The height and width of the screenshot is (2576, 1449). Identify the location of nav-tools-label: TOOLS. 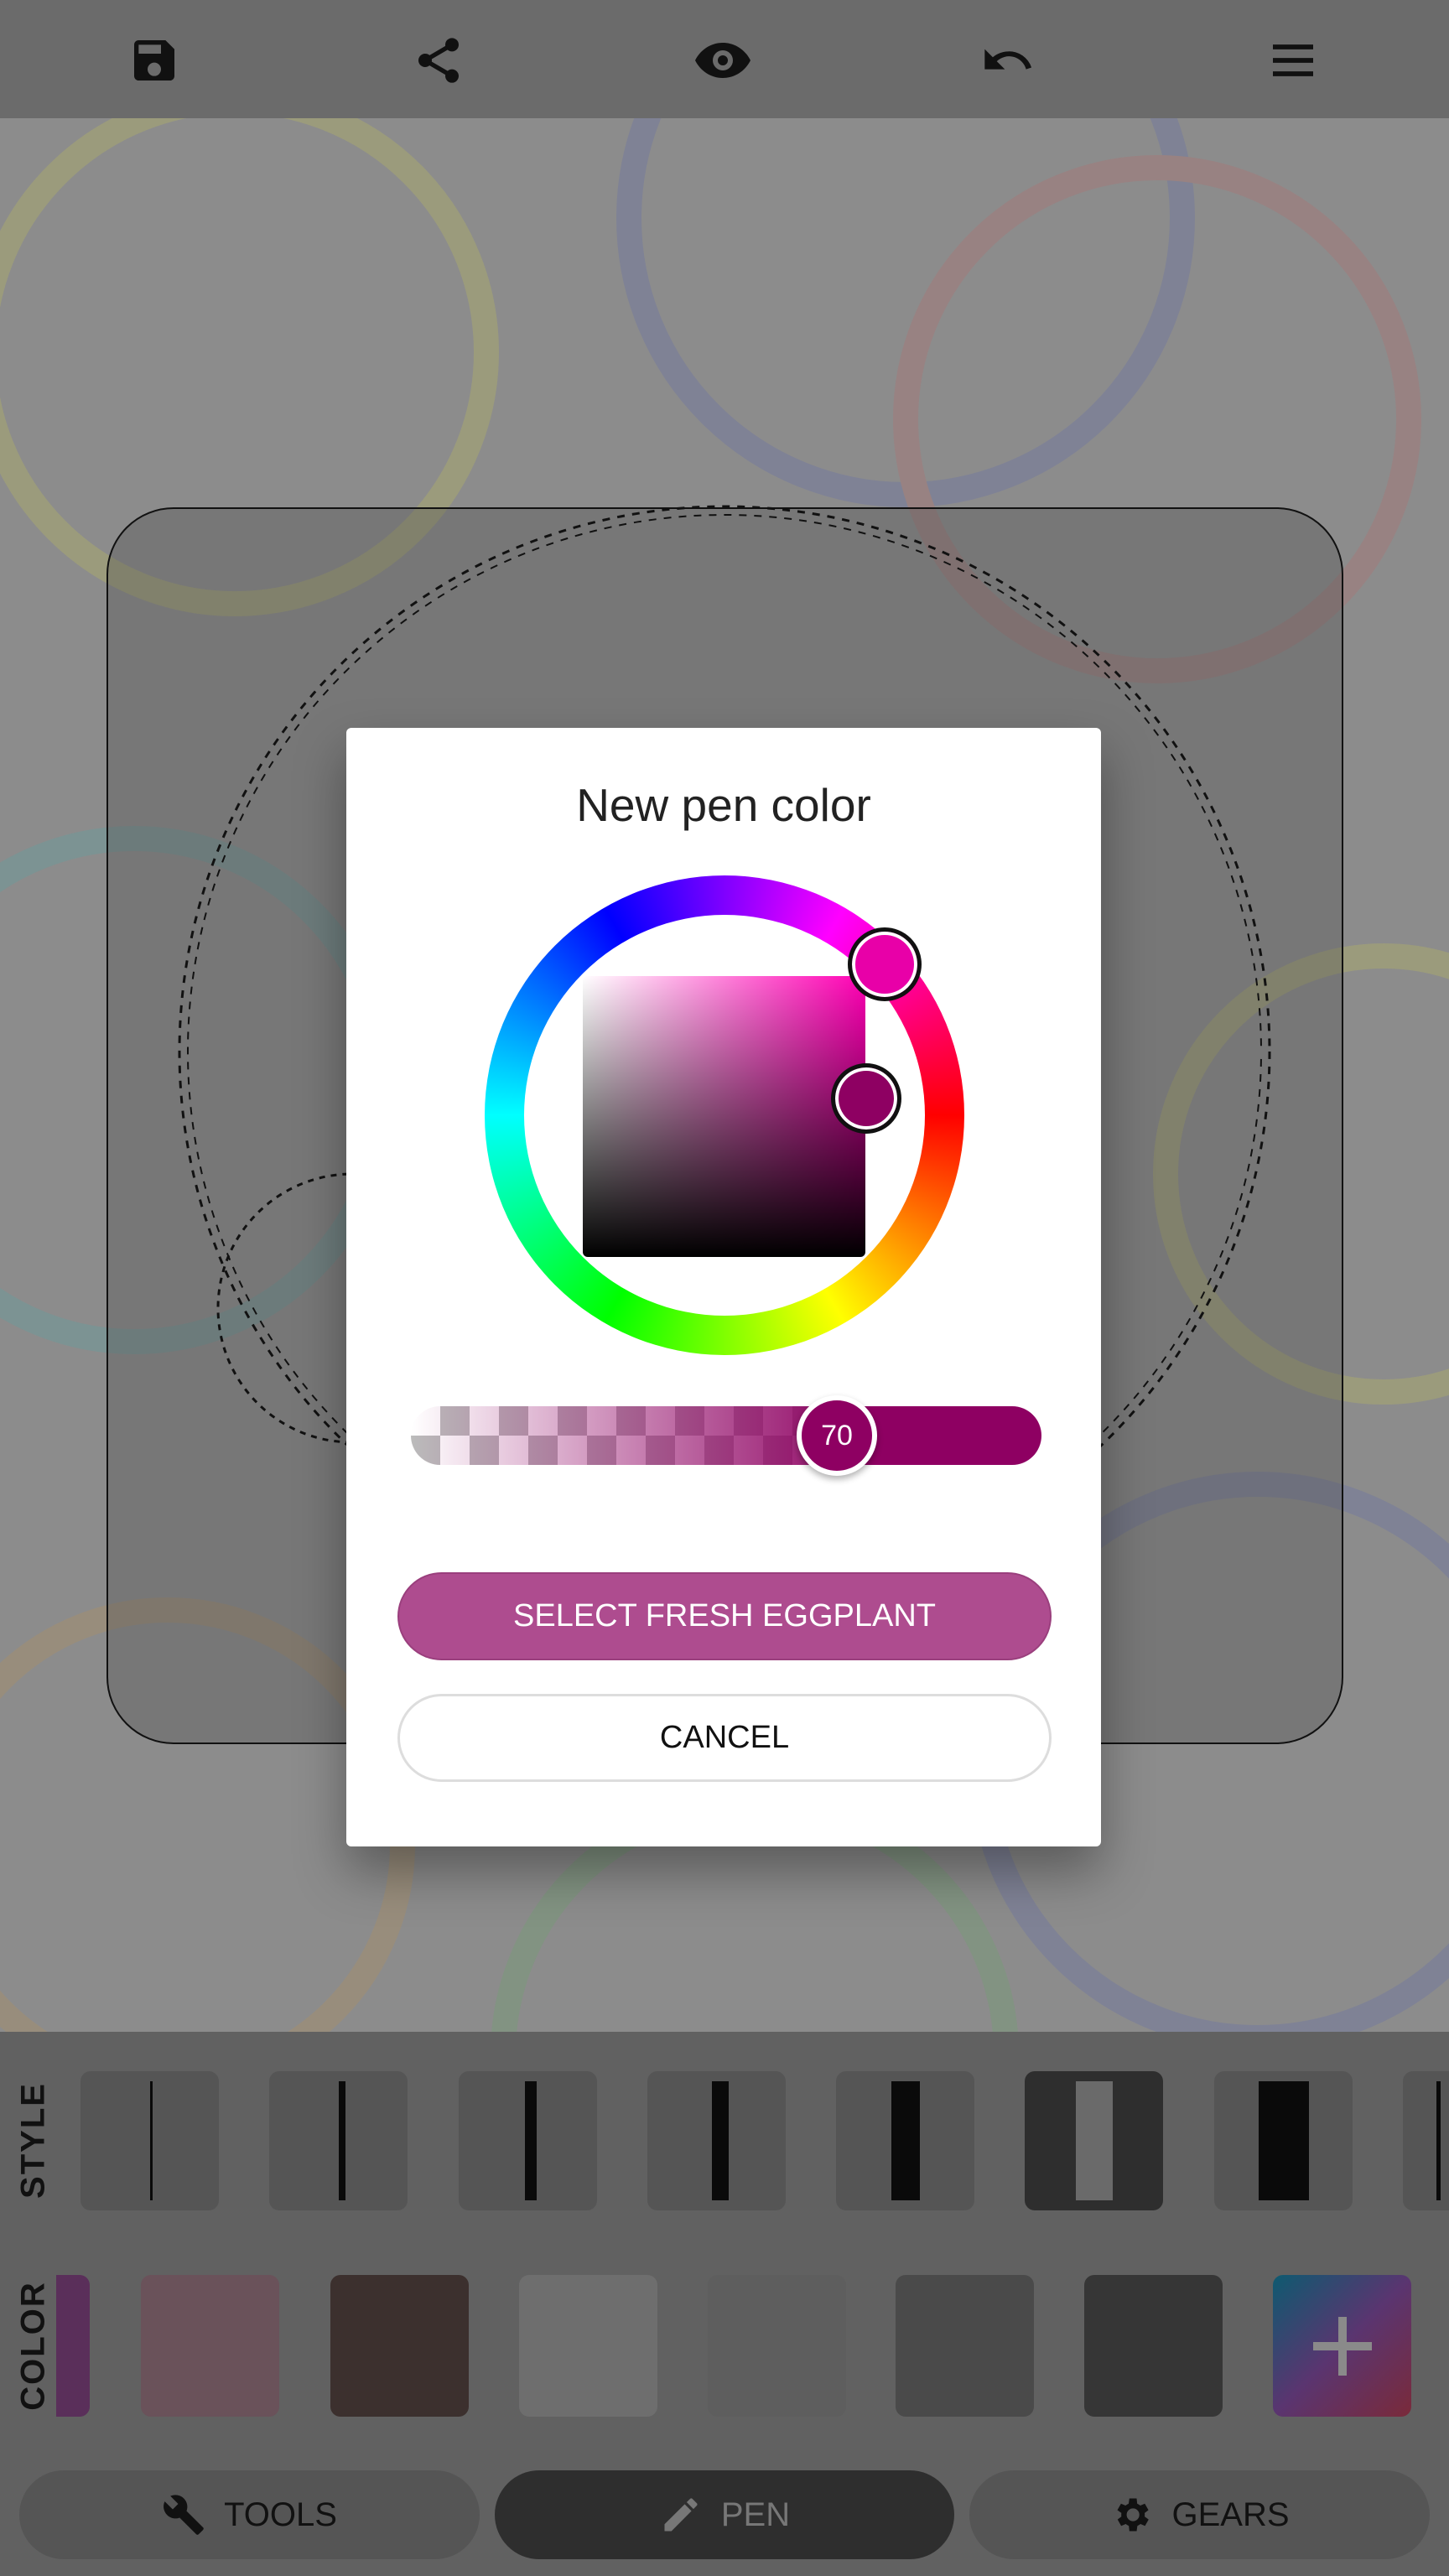
(280, 2514).